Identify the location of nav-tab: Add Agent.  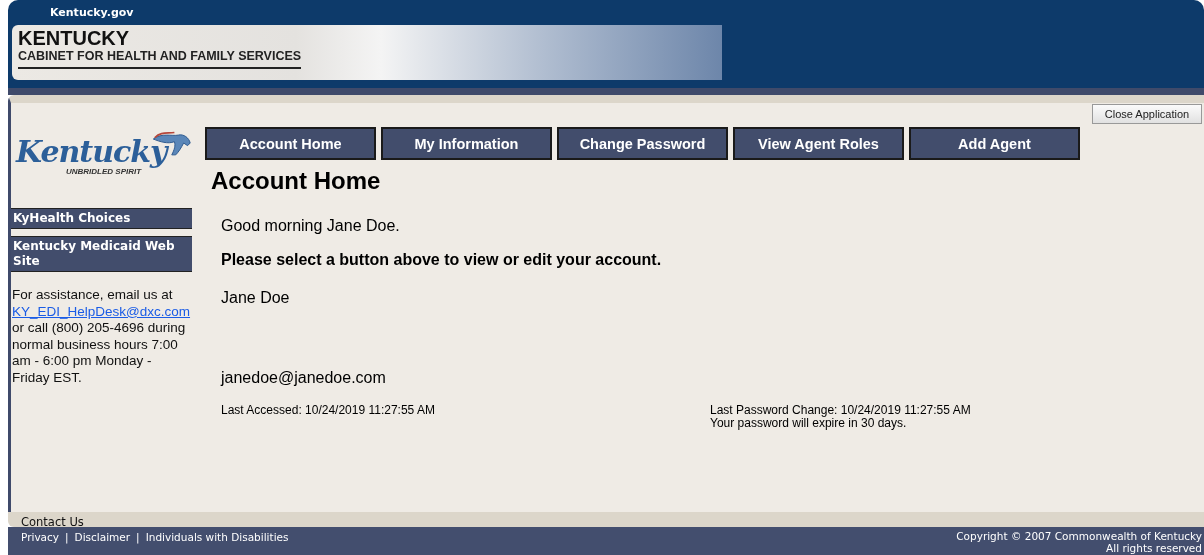
(994, 143).